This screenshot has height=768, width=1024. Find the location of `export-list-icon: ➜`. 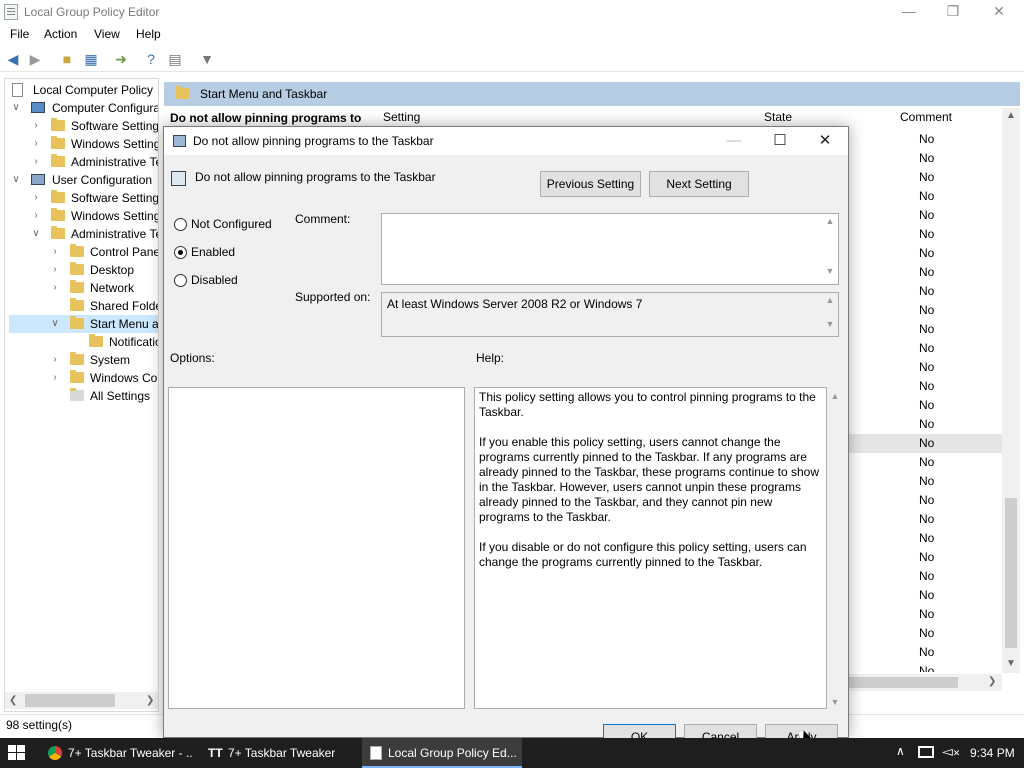

export-list-icon: ➜ is located at coordinates (121, 59).